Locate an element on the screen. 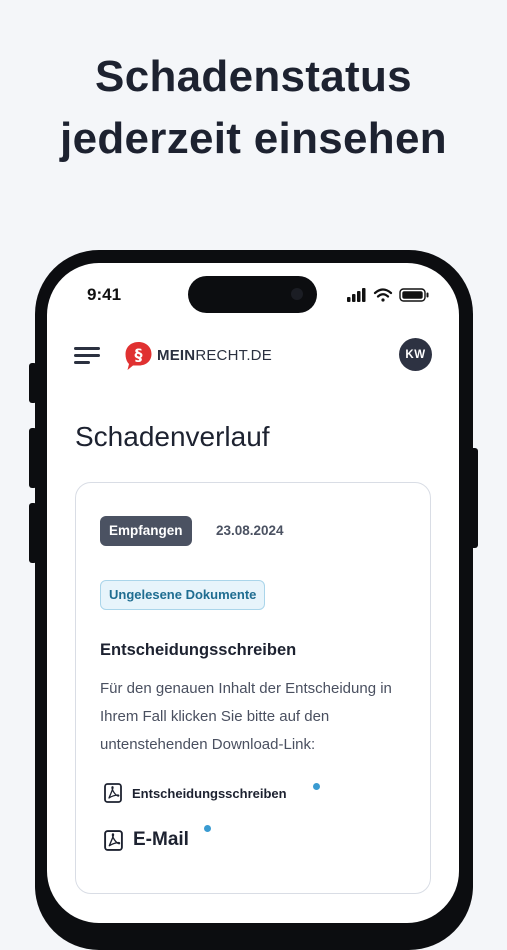 The width and height of the screenshot is (507, 950). paragraph-logo-icon: § is located at coordinates (138, 355).